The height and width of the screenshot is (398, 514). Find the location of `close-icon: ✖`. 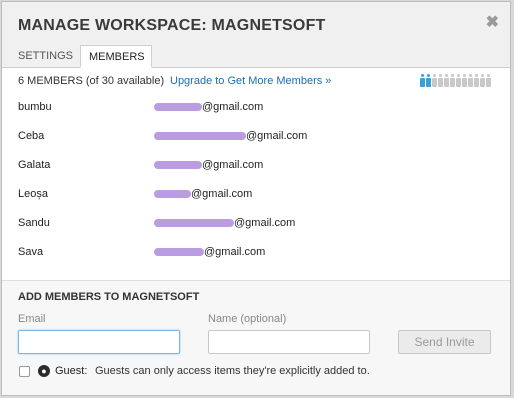

close-icon: ✖ is located at coordinates (492, 22).